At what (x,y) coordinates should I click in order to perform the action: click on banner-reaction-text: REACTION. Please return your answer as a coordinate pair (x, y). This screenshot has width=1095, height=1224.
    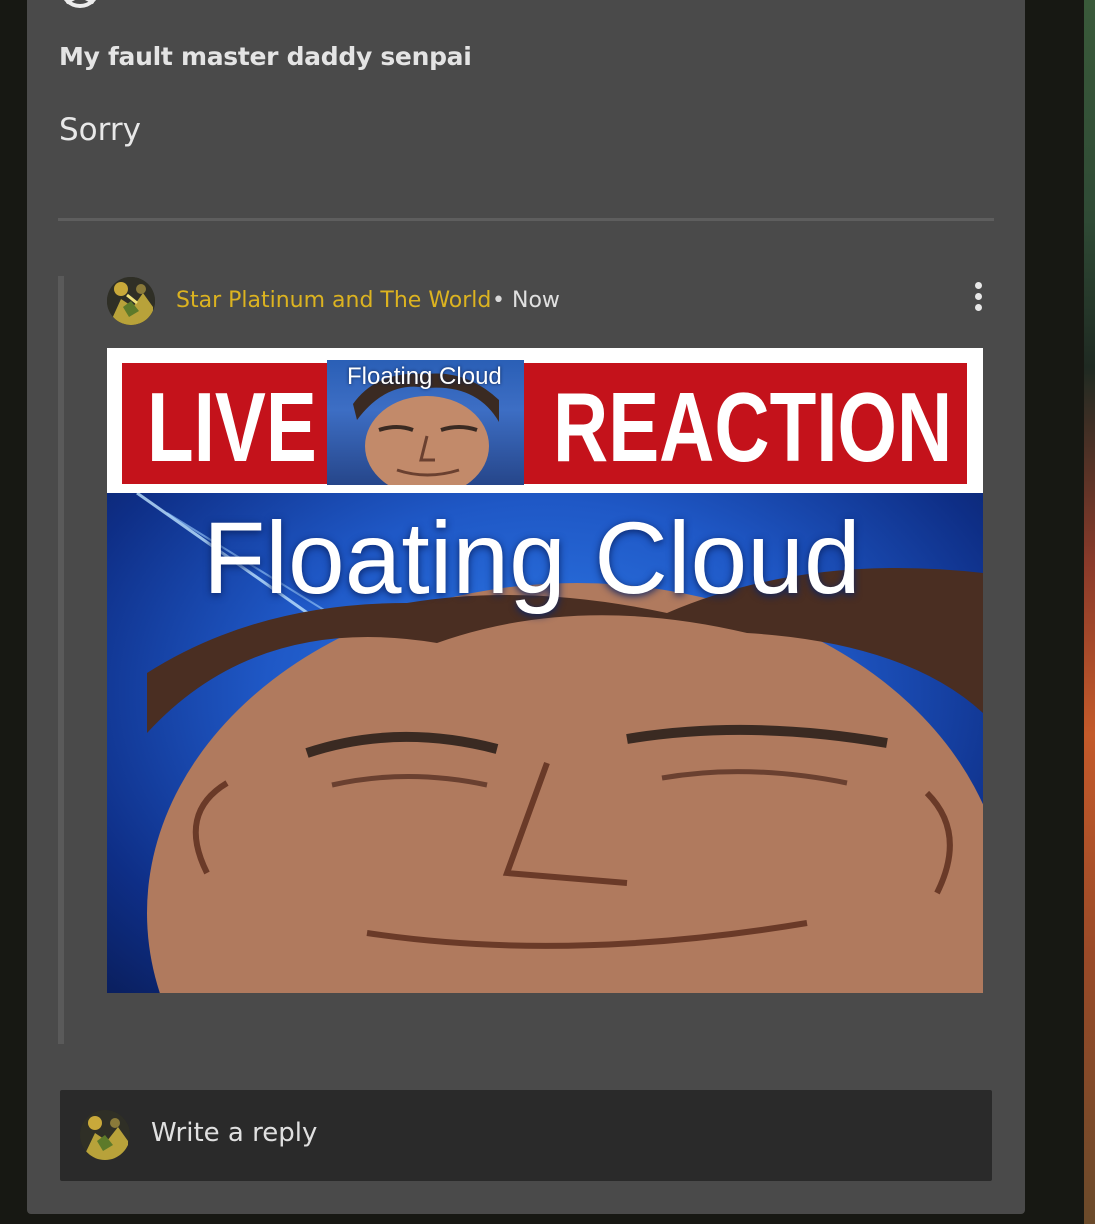
    Looking at the image, I should click on (753, 427).